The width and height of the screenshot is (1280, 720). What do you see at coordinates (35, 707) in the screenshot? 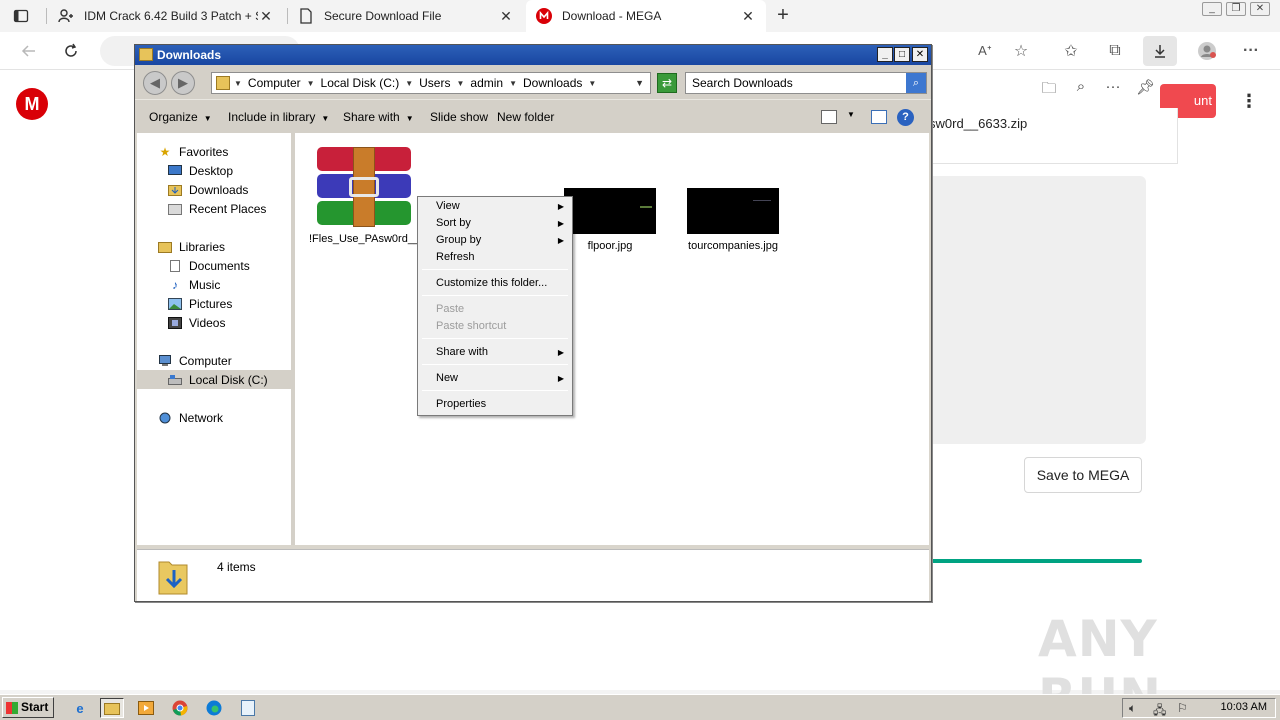
I see `start-label: Start` at bounding box center [35, 707].